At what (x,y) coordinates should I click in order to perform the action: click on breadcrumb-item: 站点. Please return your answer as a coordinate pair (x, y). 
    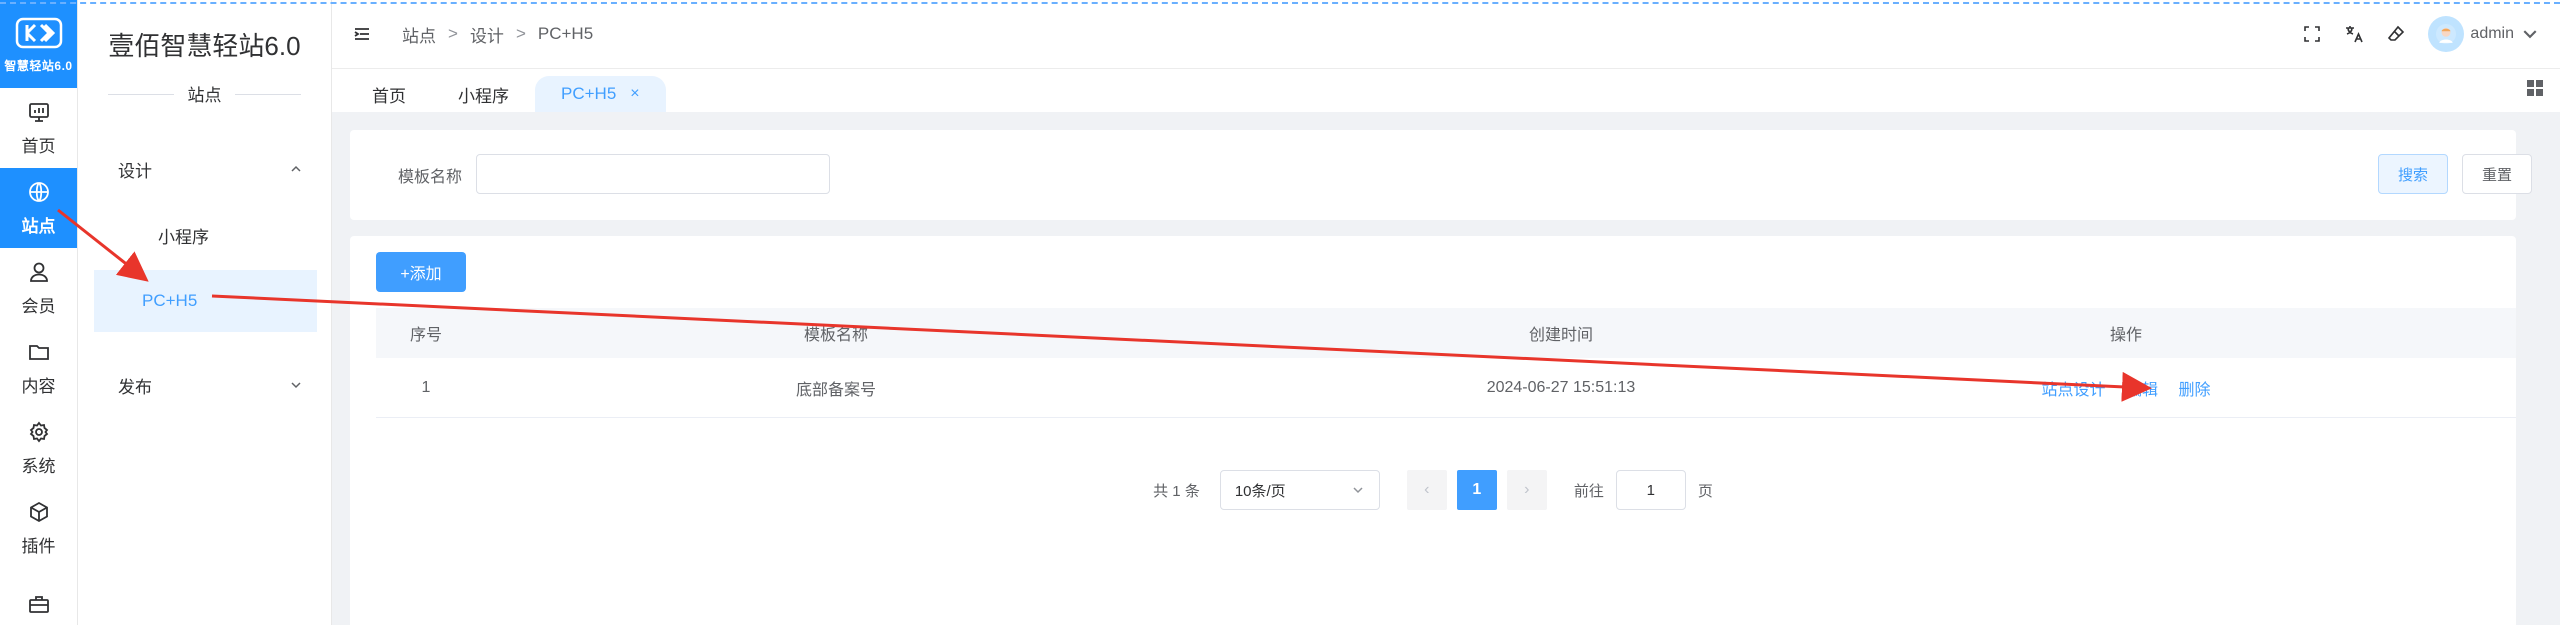
    Looking at the image, I should click on (419, 34).